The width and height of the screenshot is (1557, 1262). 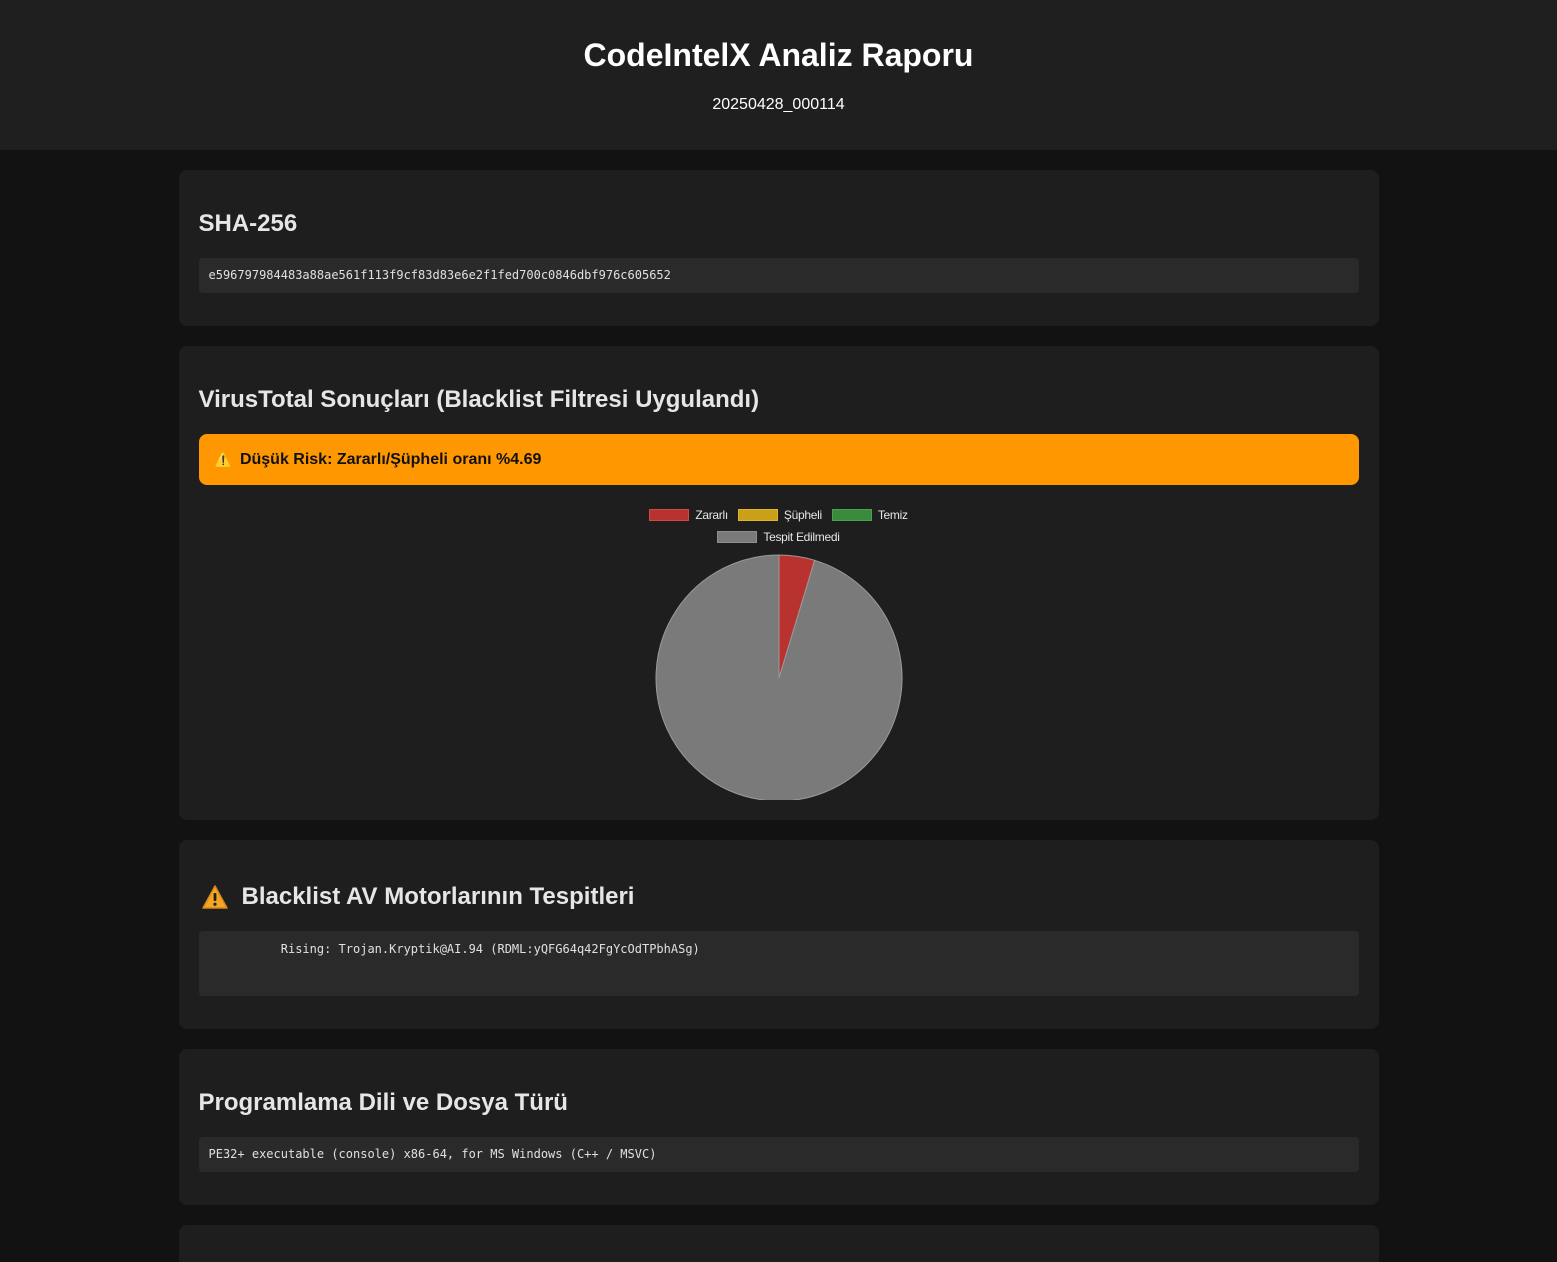 What do you see at coordinates (383, 1102) in the screenshot?
I see `filetype-heading: Programlama Dili ve Dosya Türü` at bounding box center [383, 1102].